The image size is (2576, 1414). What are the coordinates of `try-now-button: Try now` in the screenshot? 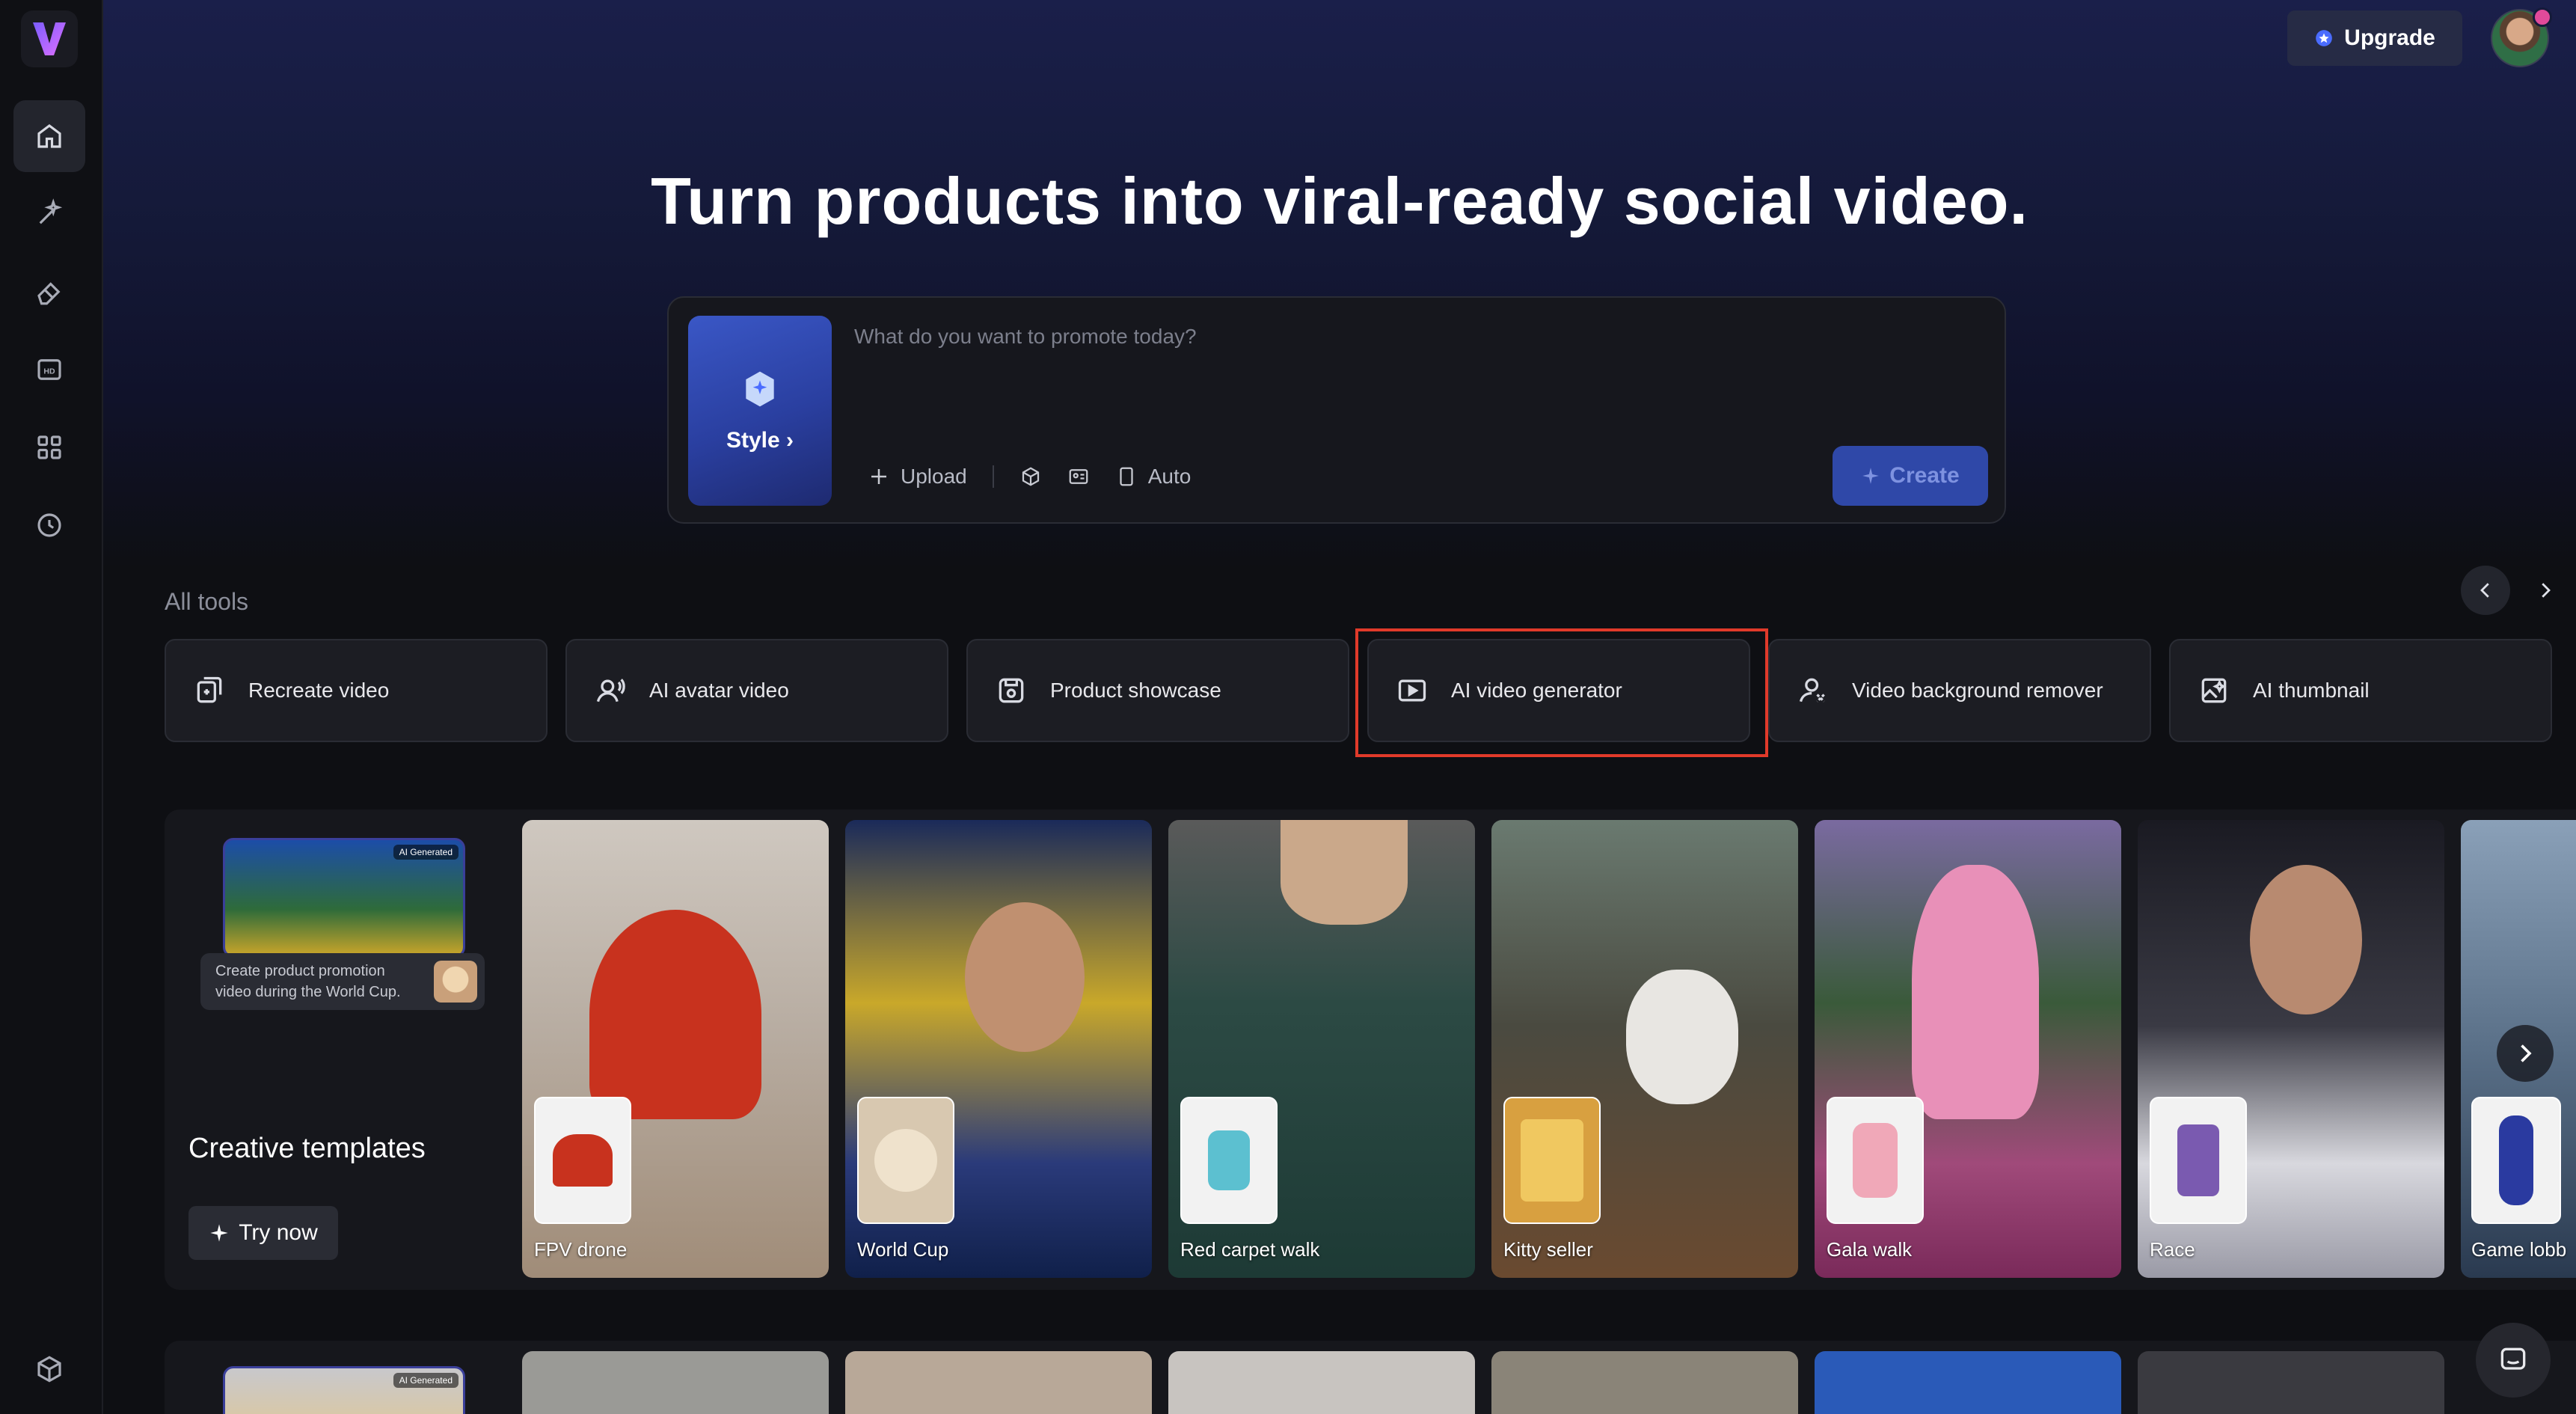 It's located at (263, 1233).